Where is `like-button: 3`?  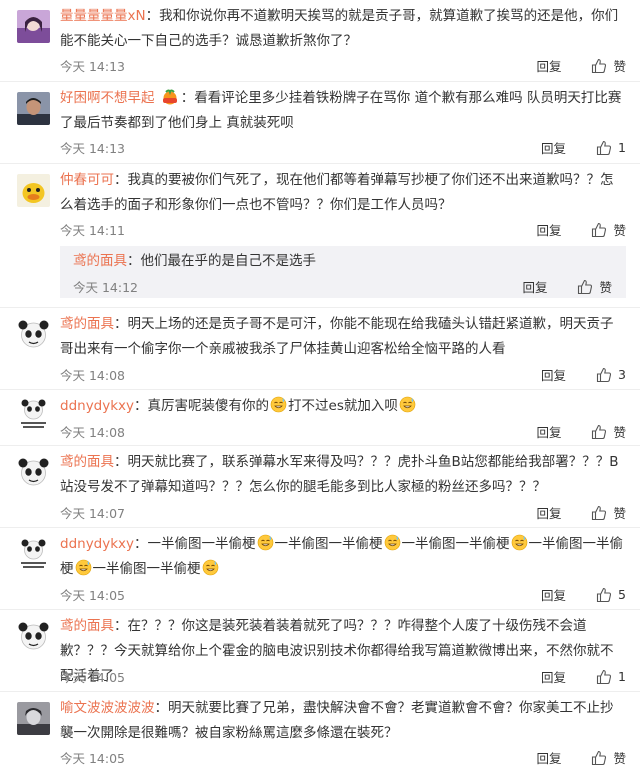
like-button: 3 is located at coordinates (611, 375).